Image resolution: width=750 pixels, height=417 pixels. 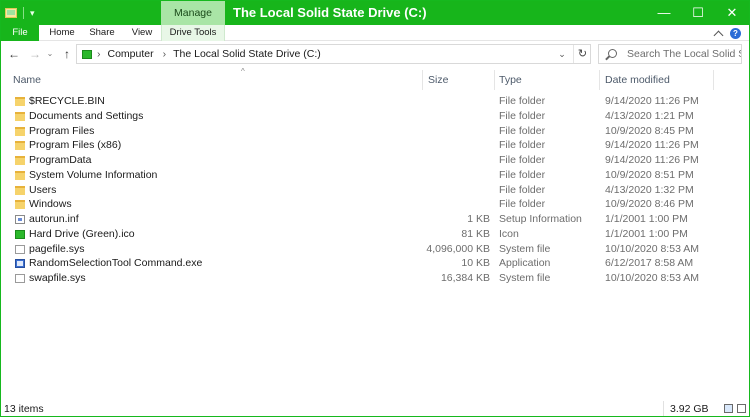 I want to click on forward-button: →, so click(x=35, y=54).